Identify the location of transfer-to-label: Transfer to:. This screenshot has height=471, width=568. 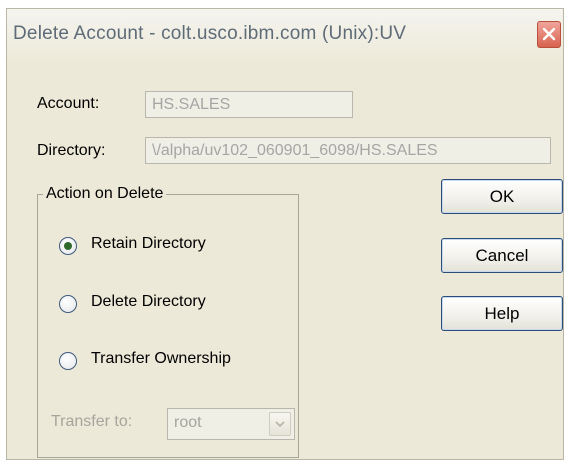
(92, 421).